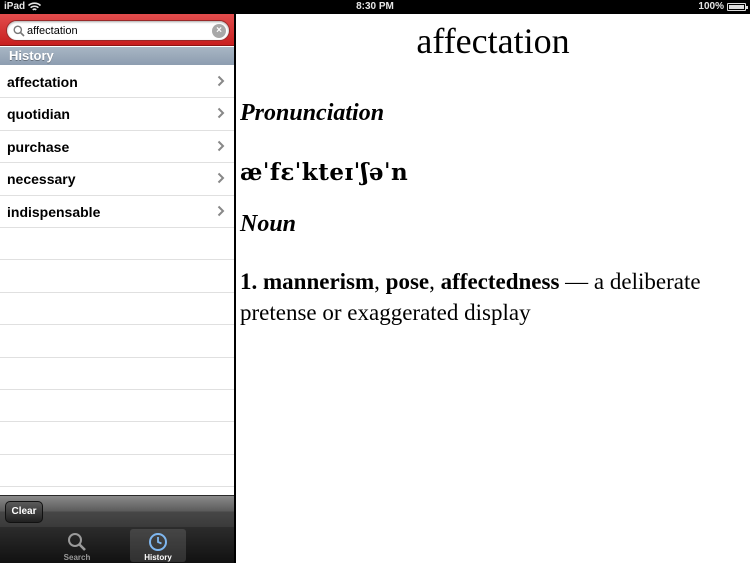 Image resolution: width=750 pixels, height=563 pixels. I want to click on battery-percent: 100%, so click(711, 6).